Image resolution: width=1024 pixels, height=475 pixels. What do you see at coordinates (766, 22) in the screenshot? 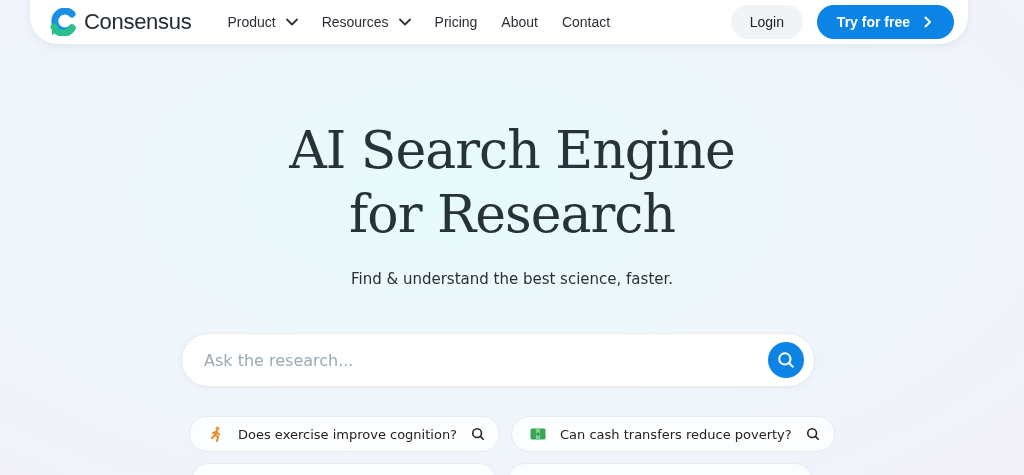
I see `login-button: Login` at bounding box center [766, 22].